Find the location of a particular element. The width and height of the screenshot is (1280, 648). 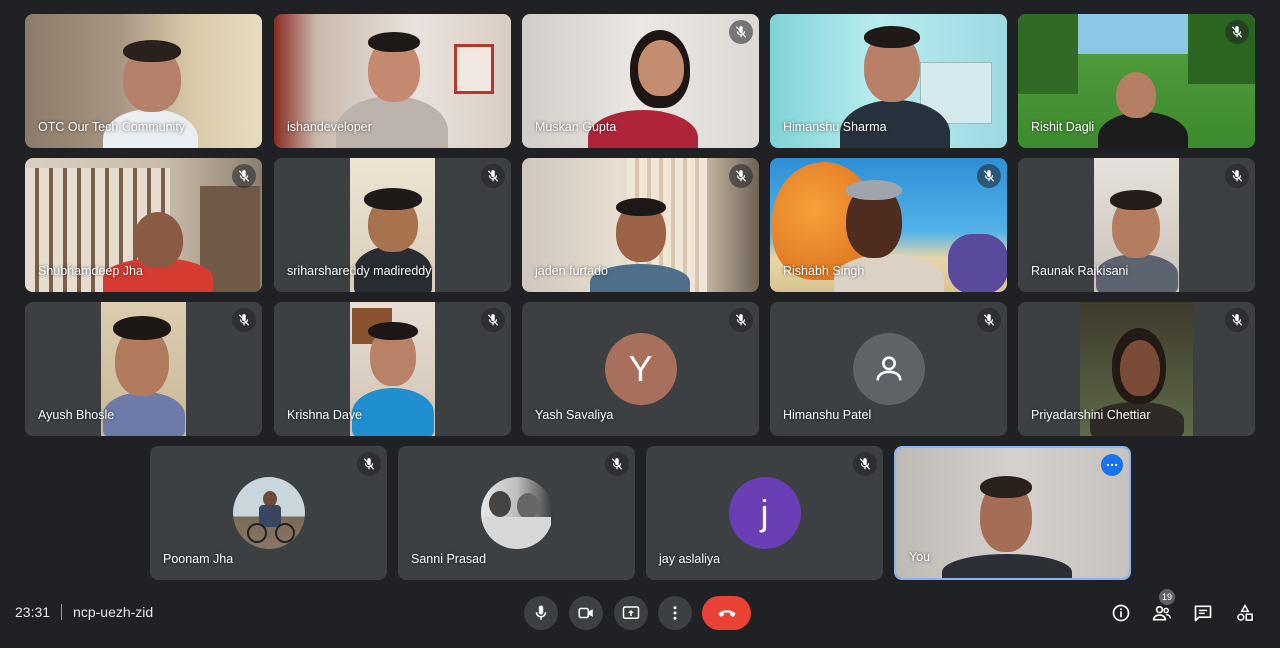

avatar: Y is located at coordinates (640, 369).